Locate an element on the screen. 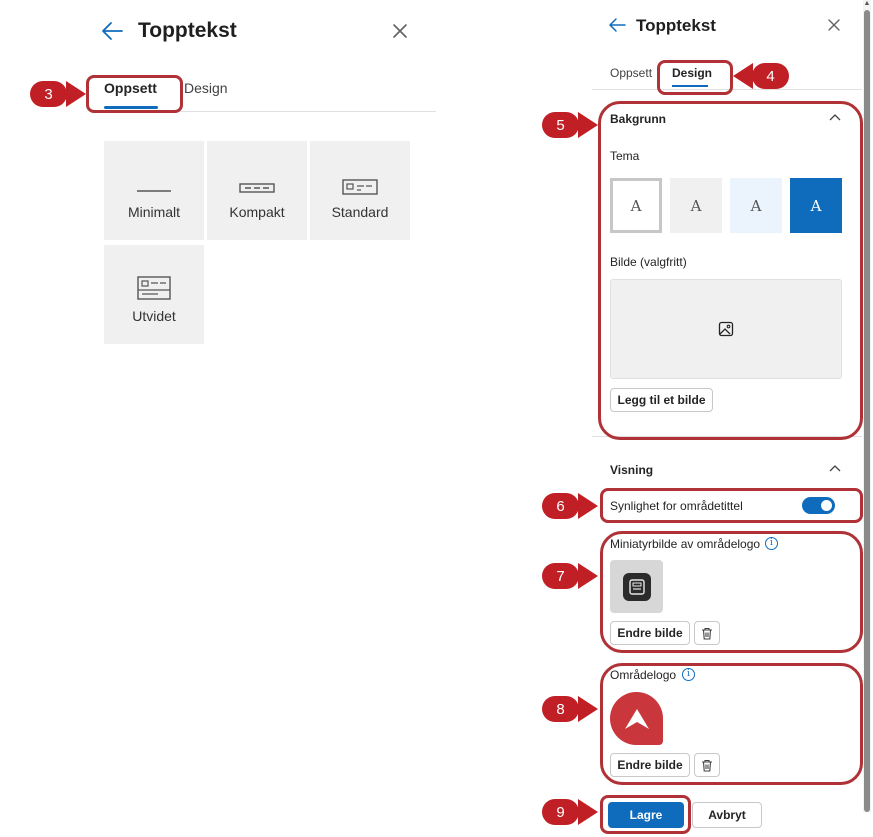 This screenshot has height=837, width=873. layout-standard-tile: Standard is located at coordinates (360, 190).